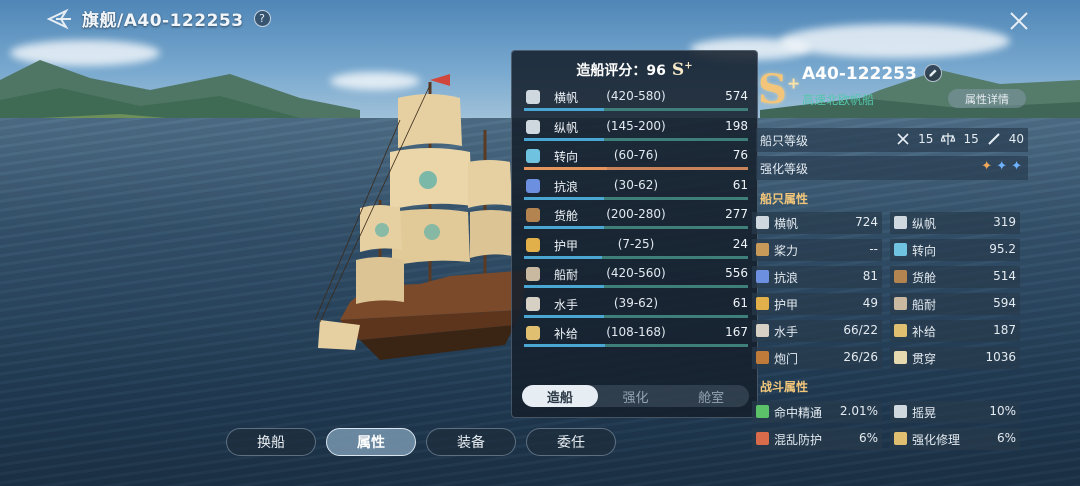 The width and height of the screenshot is (1080, 486). What do you see at coordinates (784, 169) in the screenshot?
I see `enhance-level-label: 强化等级` at bounding box center [784, 169].